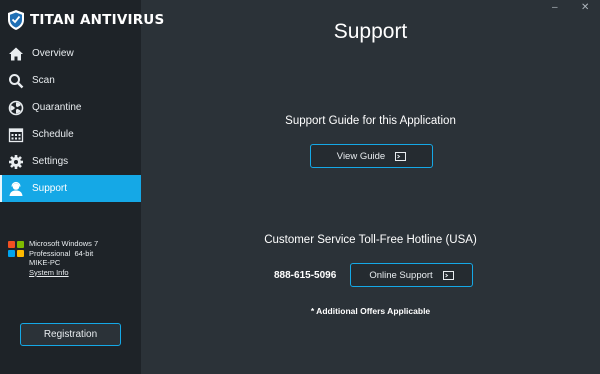 The width and height of the screenshot is (600, 374). What do you see at coordinates (70, 188) in the screenshot?
I see `sidebar-item-support: Support` at bounding box center [70, 188].